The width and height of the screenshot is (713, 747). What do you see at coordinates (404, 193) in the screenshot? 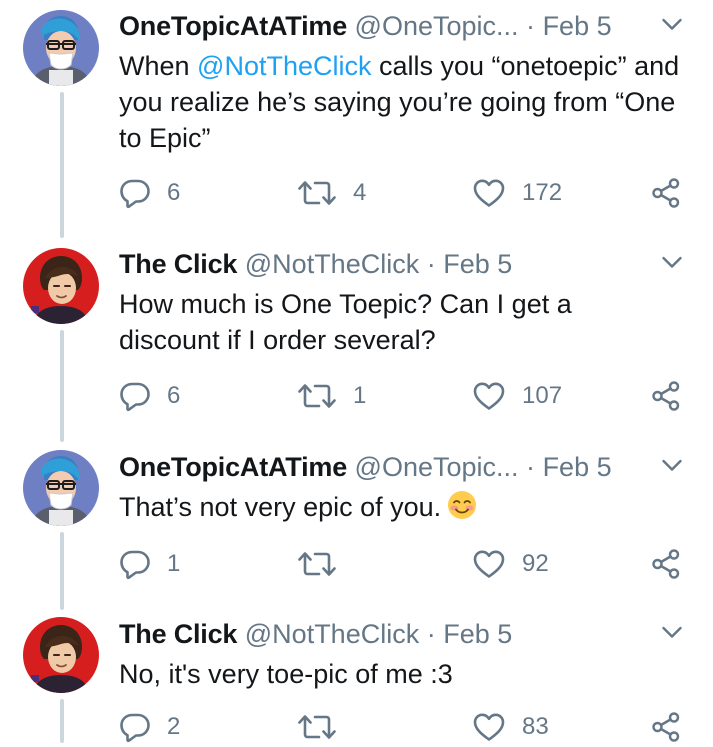
I see `action-bar: 6 4 172` at bounding box center [404, 193].